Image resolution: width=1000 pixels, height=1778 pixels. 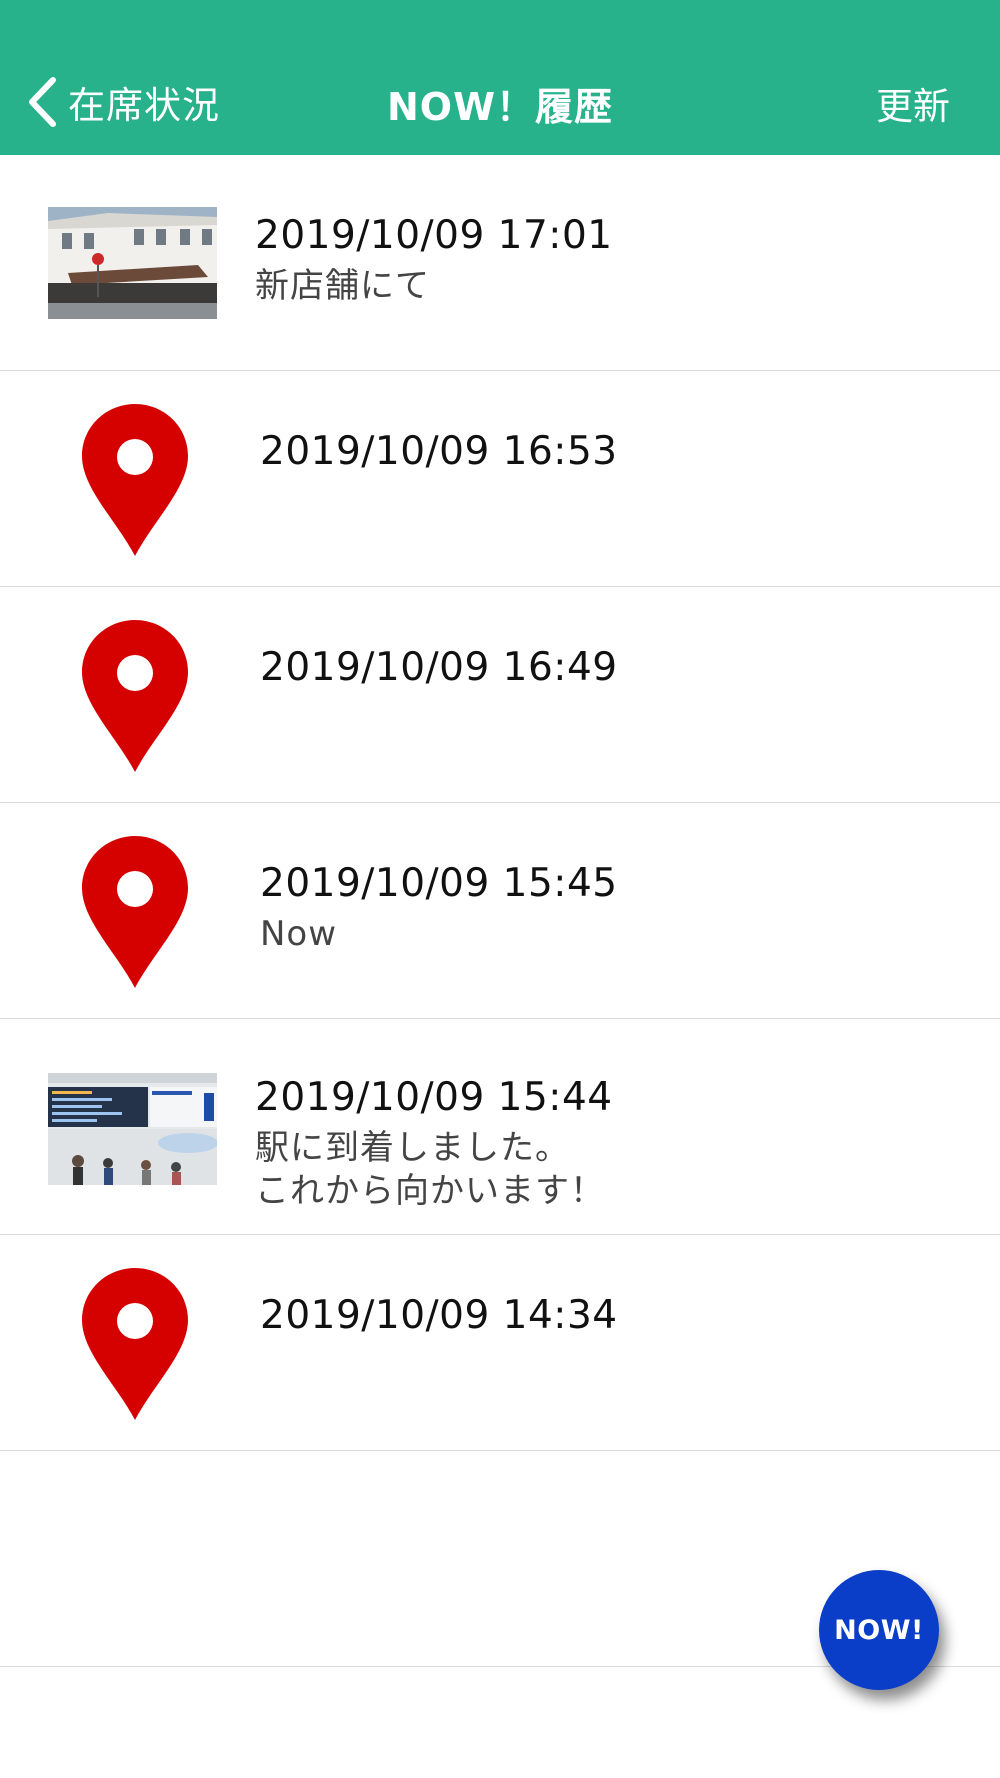 I want to click on entry-timestamp: 2019/10/09 17:01, so click(x=434, y=235).